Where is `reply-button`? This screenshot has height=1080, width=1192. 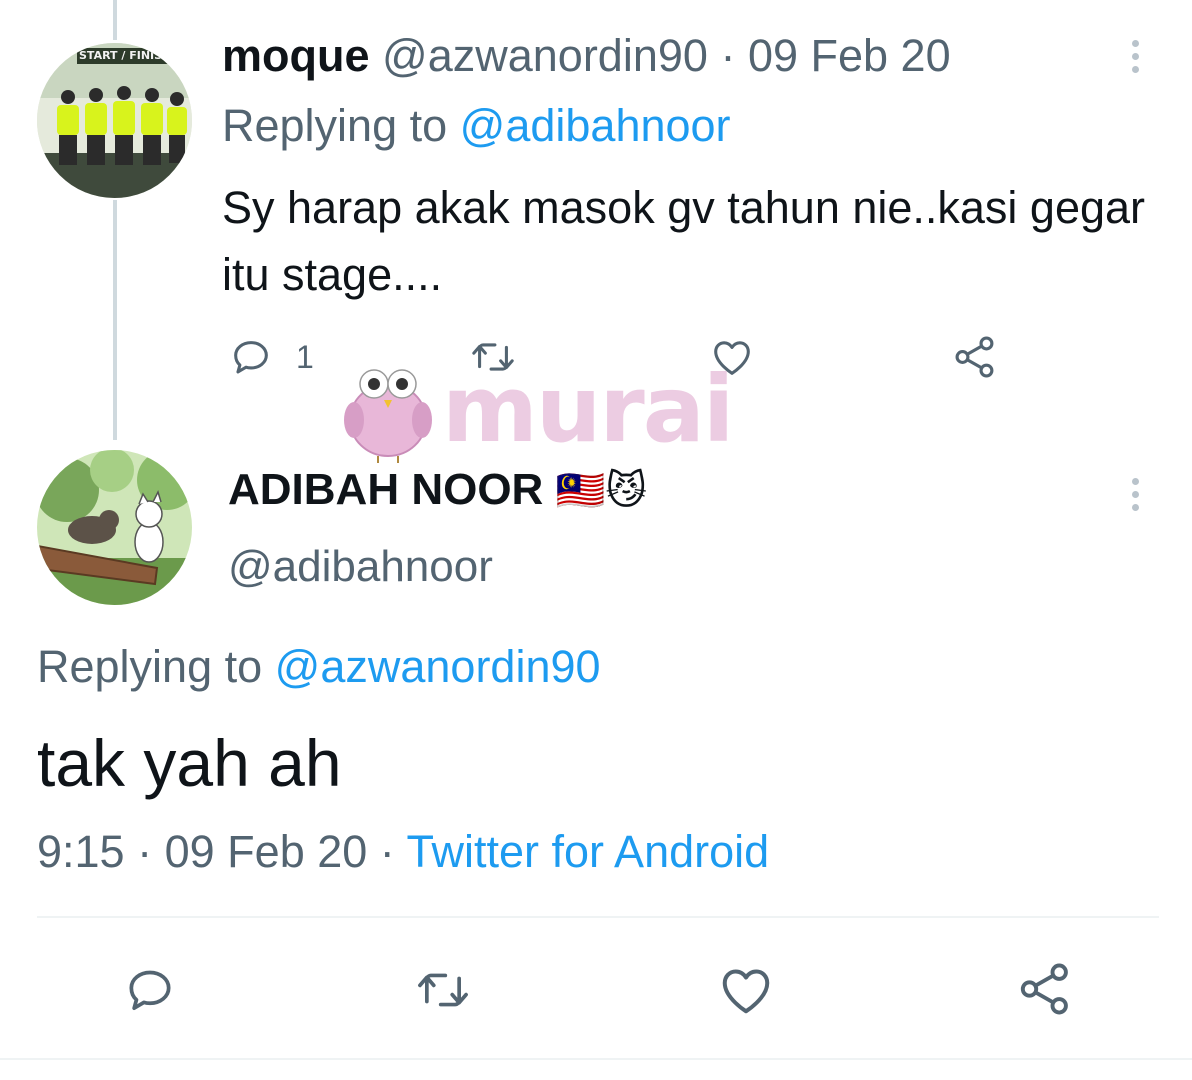
reply-button is located at coordinates (150, 990).